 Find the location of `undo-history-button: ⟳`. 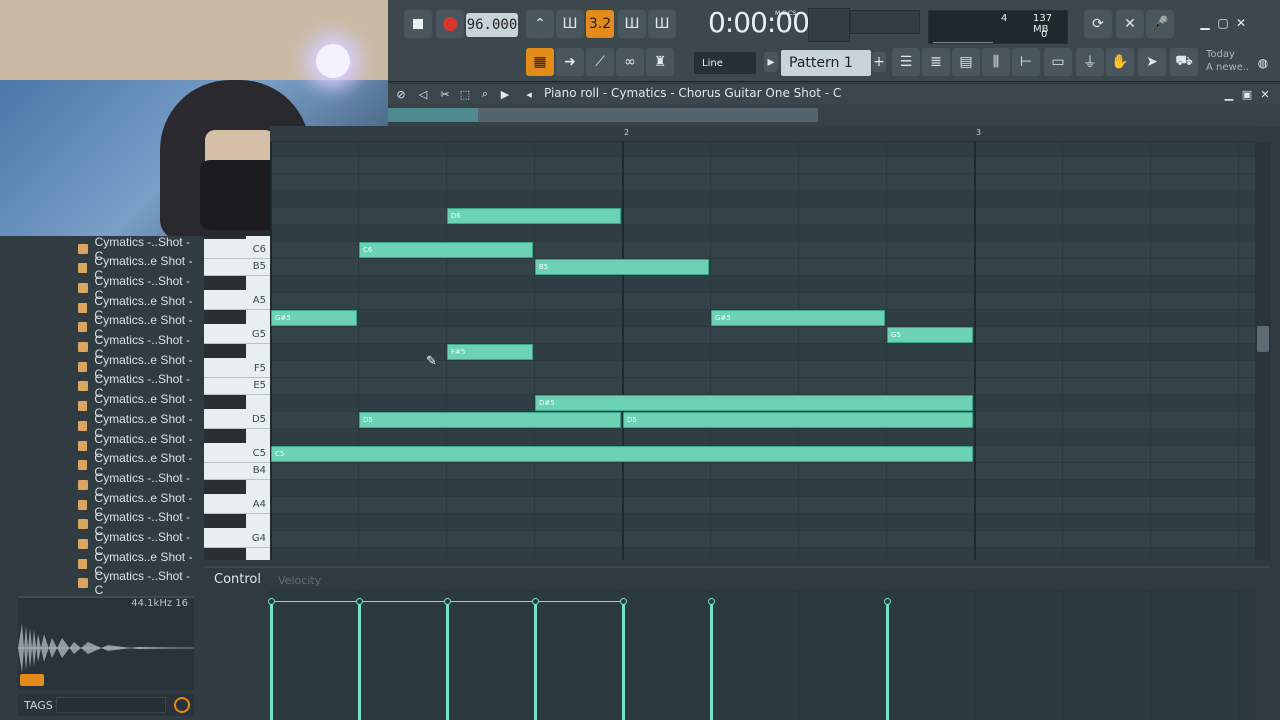

undo-history-button: ⟳ is located at coordinates (1098, 24).